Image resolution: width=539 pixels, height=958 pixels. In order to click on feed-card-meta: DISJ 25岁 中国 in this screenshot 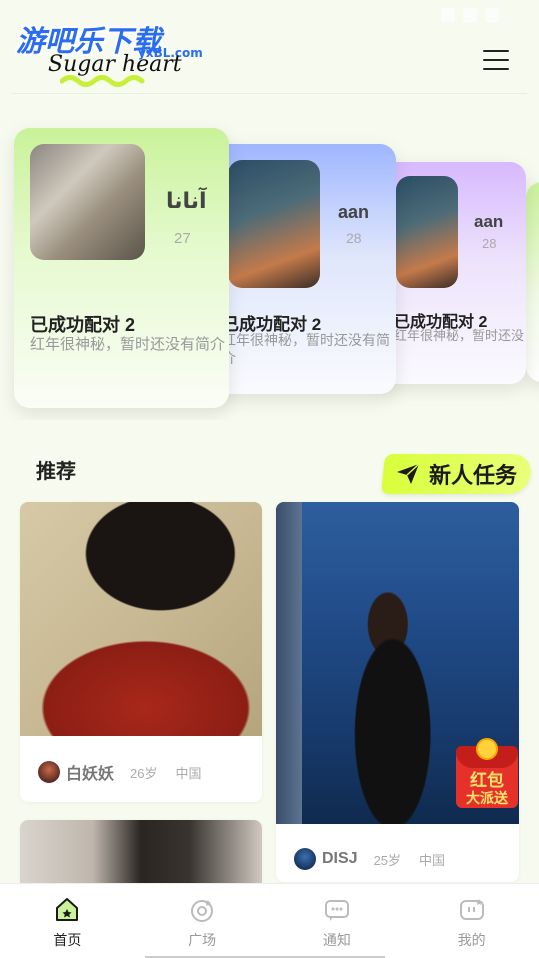, I will do `click(397, 859)`.